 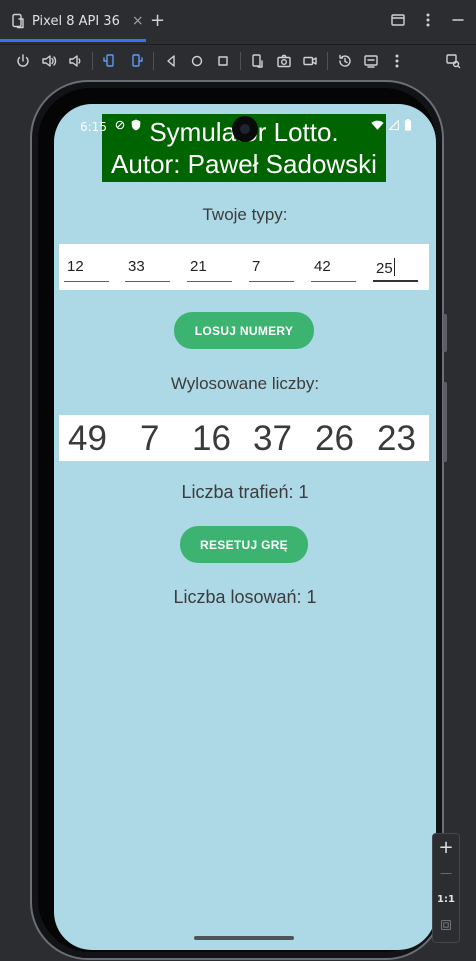 I want to click on home-icon, so click(x=197, y=60).